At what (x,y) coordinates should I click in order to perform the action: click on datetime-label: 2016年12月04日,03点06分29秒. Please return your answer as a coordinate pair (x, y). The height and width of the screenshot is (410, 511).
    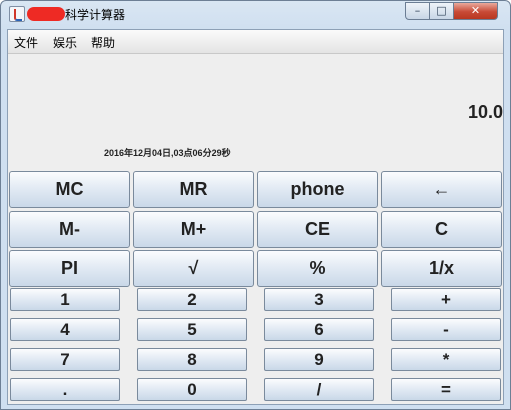
    Looking at the image, I should click on (167, 153).